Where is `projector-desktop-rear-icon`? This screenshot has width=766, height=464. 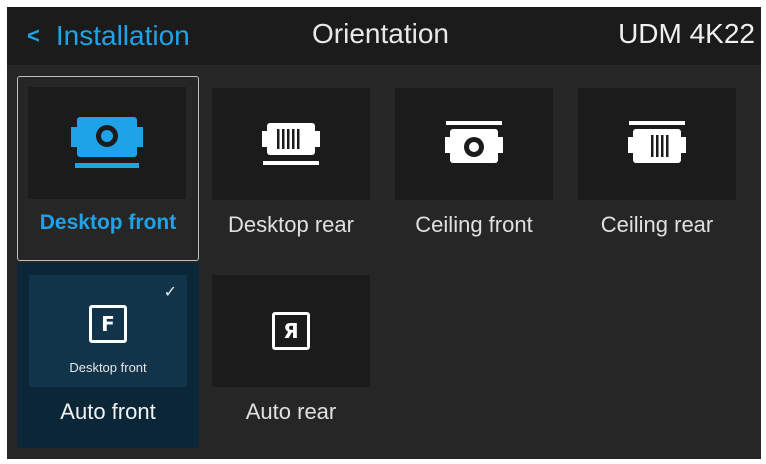
projector-desktop-rear-icon is located at coordinates (291, 144).